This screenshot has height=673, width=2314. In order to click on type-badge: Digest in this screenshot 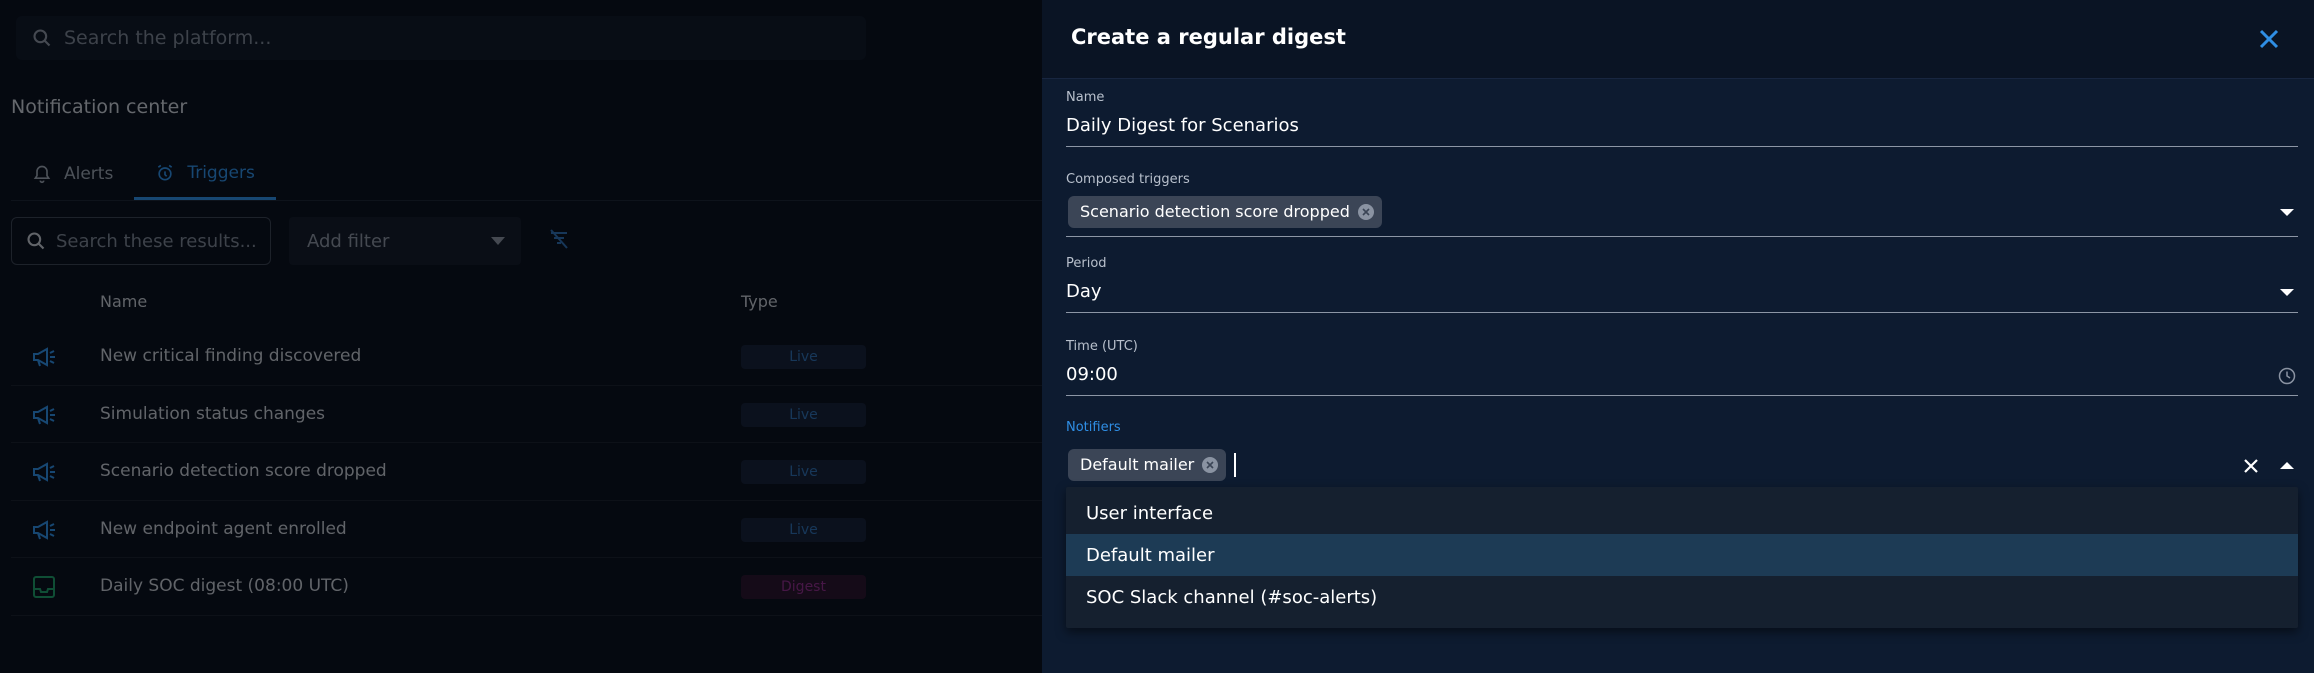, I will do `click(803, 587)`.